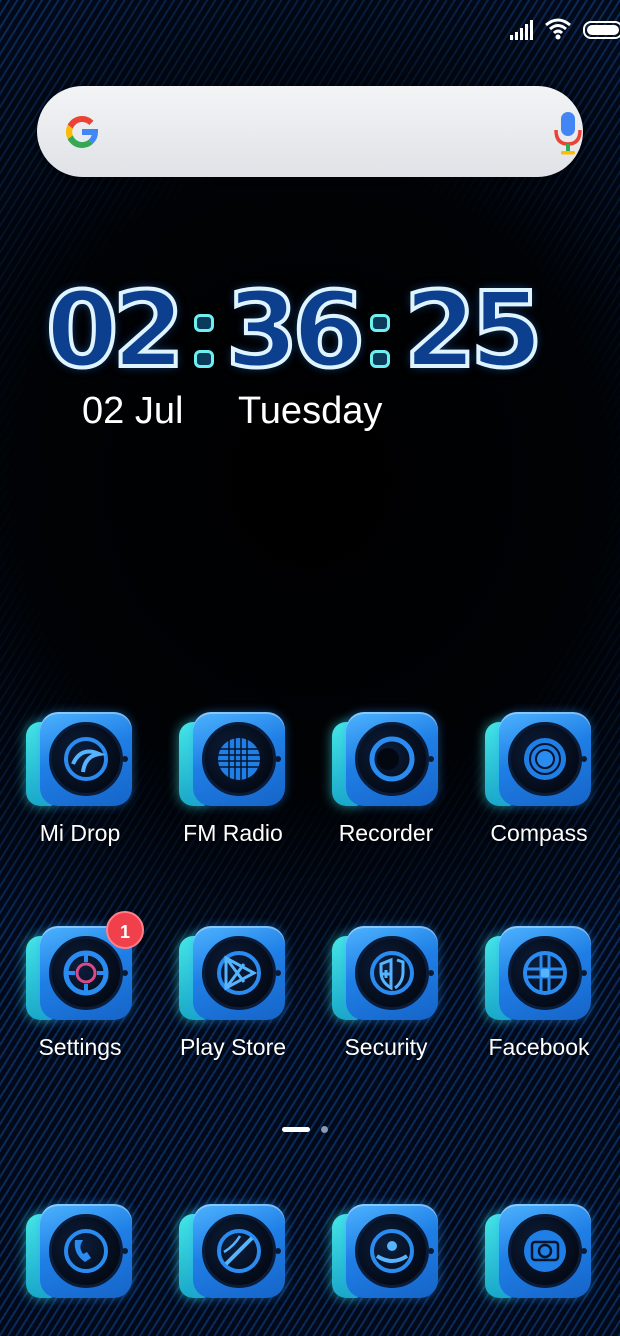 The width and height of the screenshot is (620, 1336). I want to click on page-dot-active, so click(296, 1129).